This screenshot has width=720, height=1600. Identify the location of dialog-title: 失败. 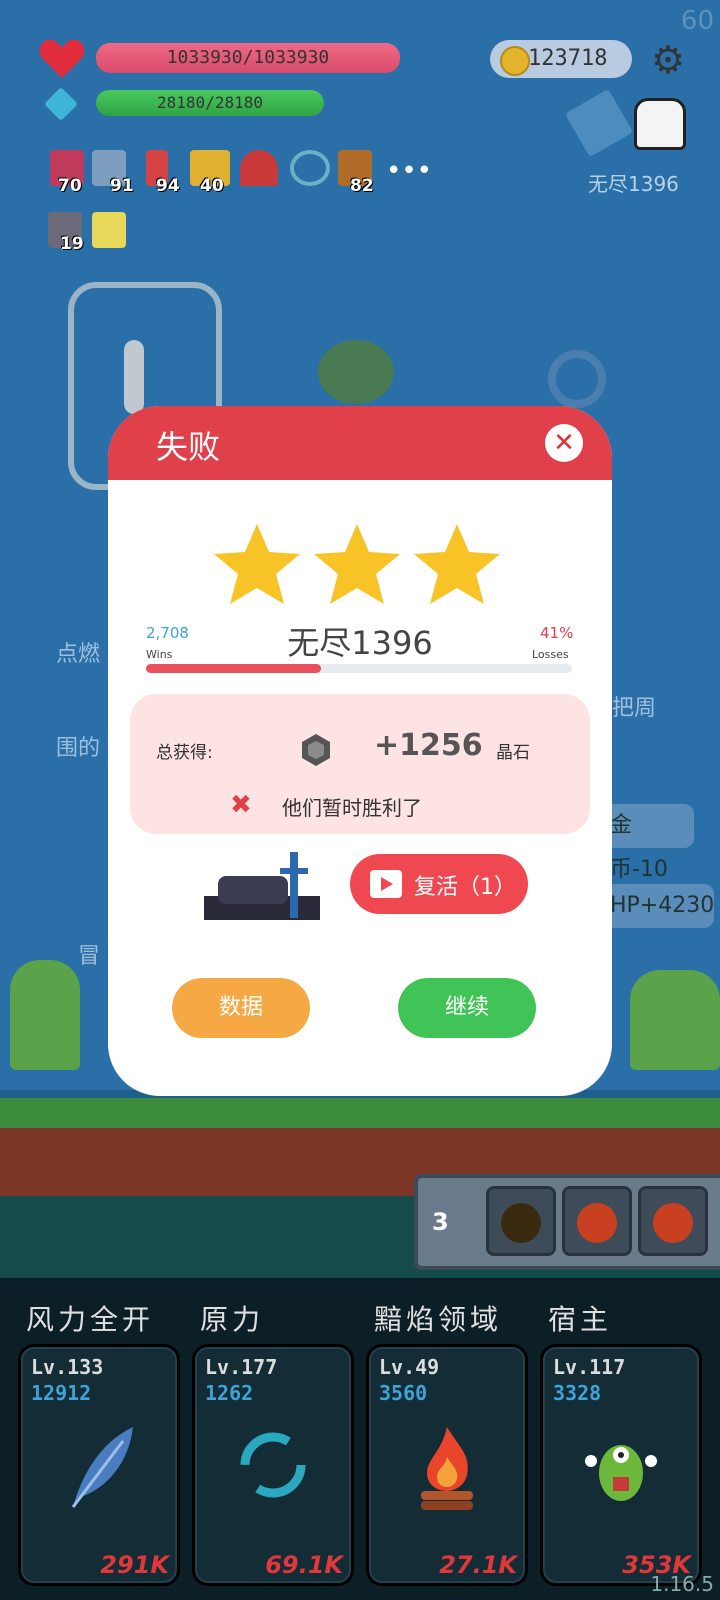
(188, 447).